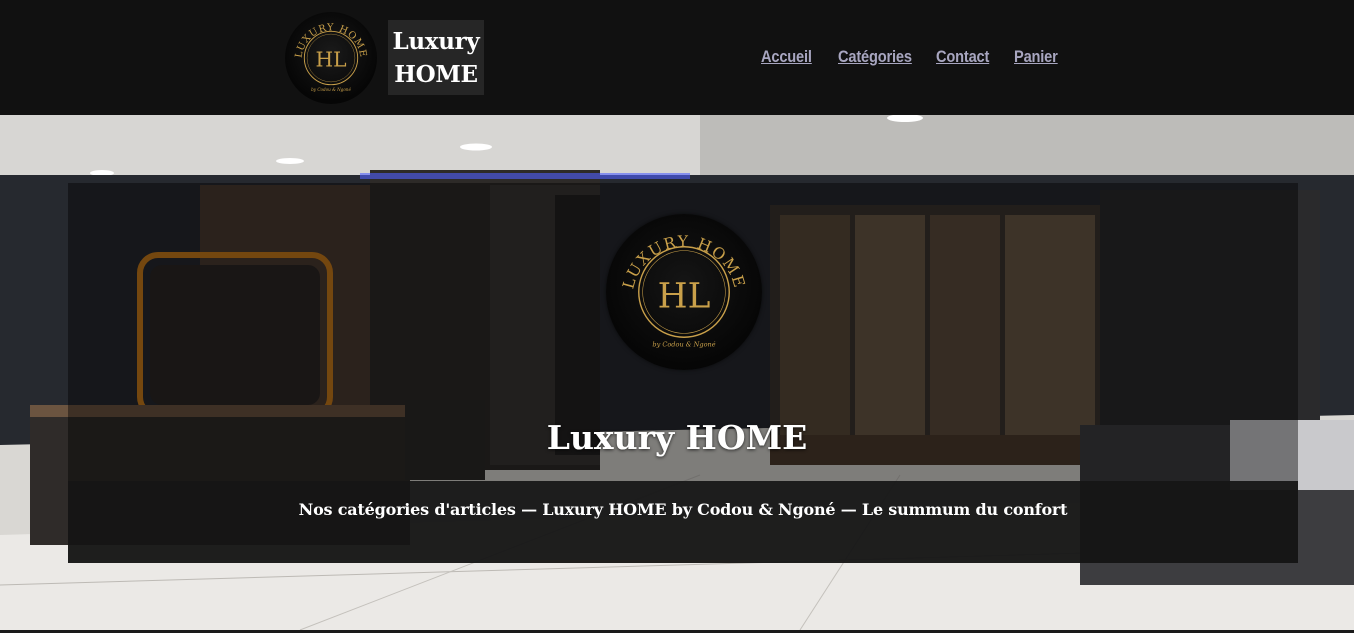 This screenshot has height=633, width=1354. I want to click on logo-emblem: LUXURY HOME HL by Codou & Ngoné, so click(331, 57).